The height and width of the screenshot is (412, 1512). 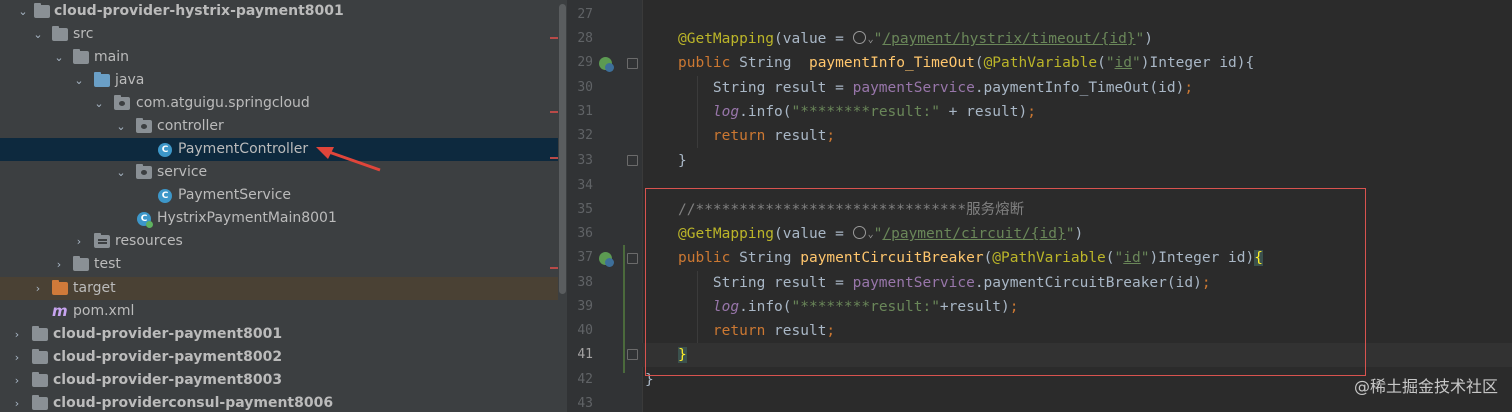 What do you see at coordinates (283, 11) in the screenshot?
I see `tree-item-module-hystrix-payment8001: ⌄ cloud-provider-hystrix-payment8001` at bounding box center [283, 11].